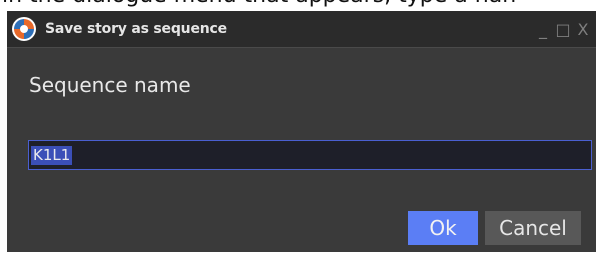  What do you see at coordinates (443, 228) in the screenshot?
I see `ok-button: Ok` at bounding box center [443, 228].